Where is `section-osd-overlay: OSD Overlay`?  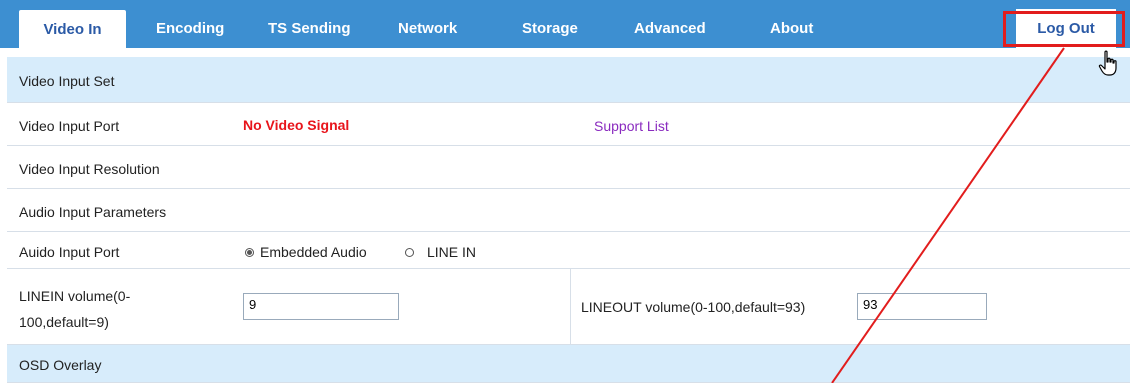 section-osd-overlay: OSD Overlay is located at coordinates (568, 364).